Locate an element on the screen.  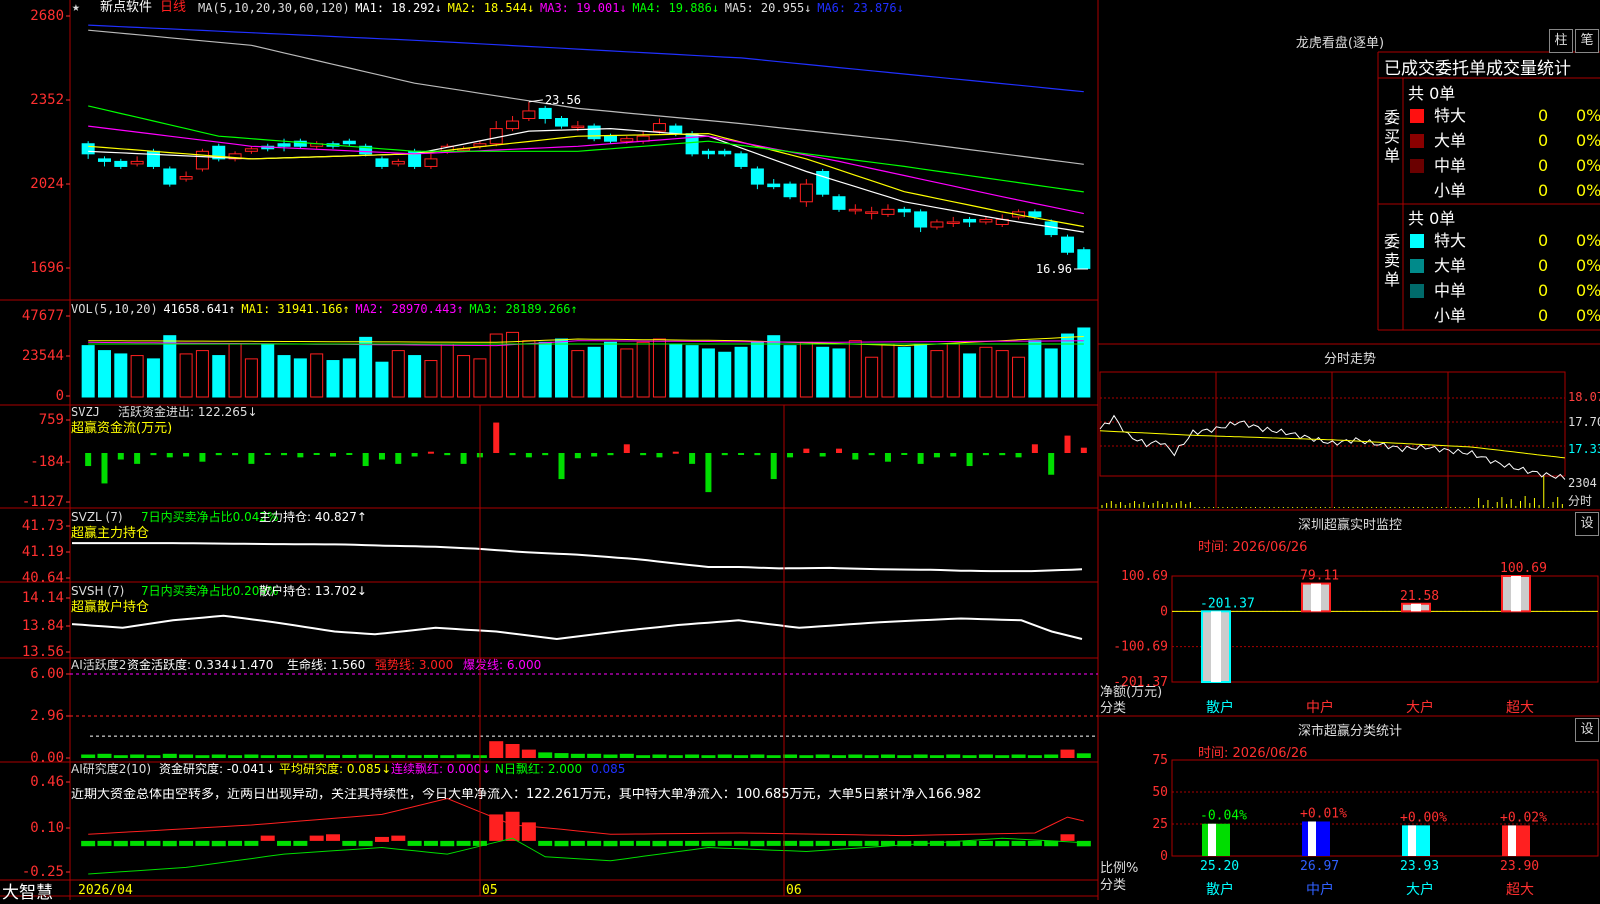
monitor-bar-highlight is located at coordinates (1316, 597).